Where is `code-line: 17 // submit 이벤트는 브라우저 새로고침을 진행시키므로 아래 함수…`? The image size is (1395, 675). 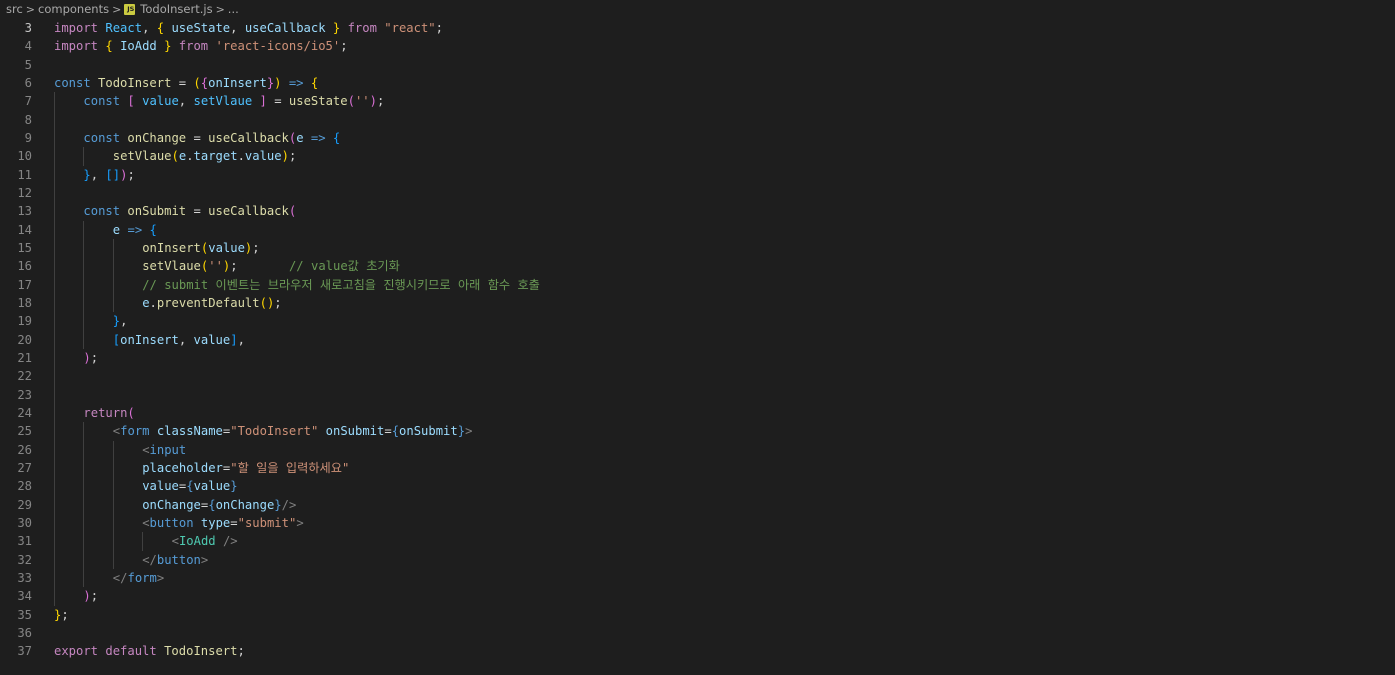
code-line: 17 // submit 이벤트는 브라우저 새로고침을 진행시키므로 아래 함수… is located at coordinates (697, 284).